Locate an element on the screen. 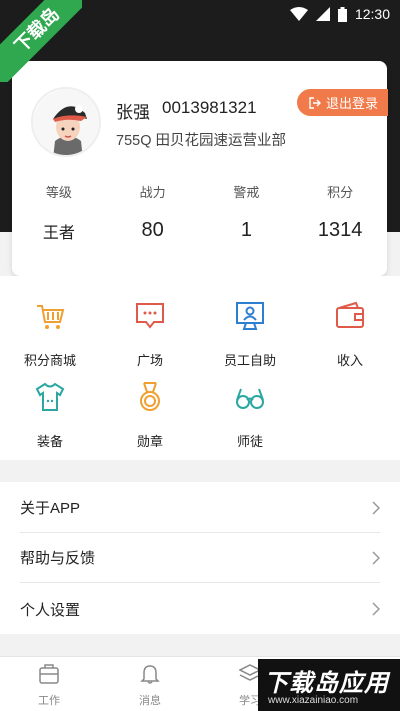  grid-label: 广场 is located at coordinates (149, 360).